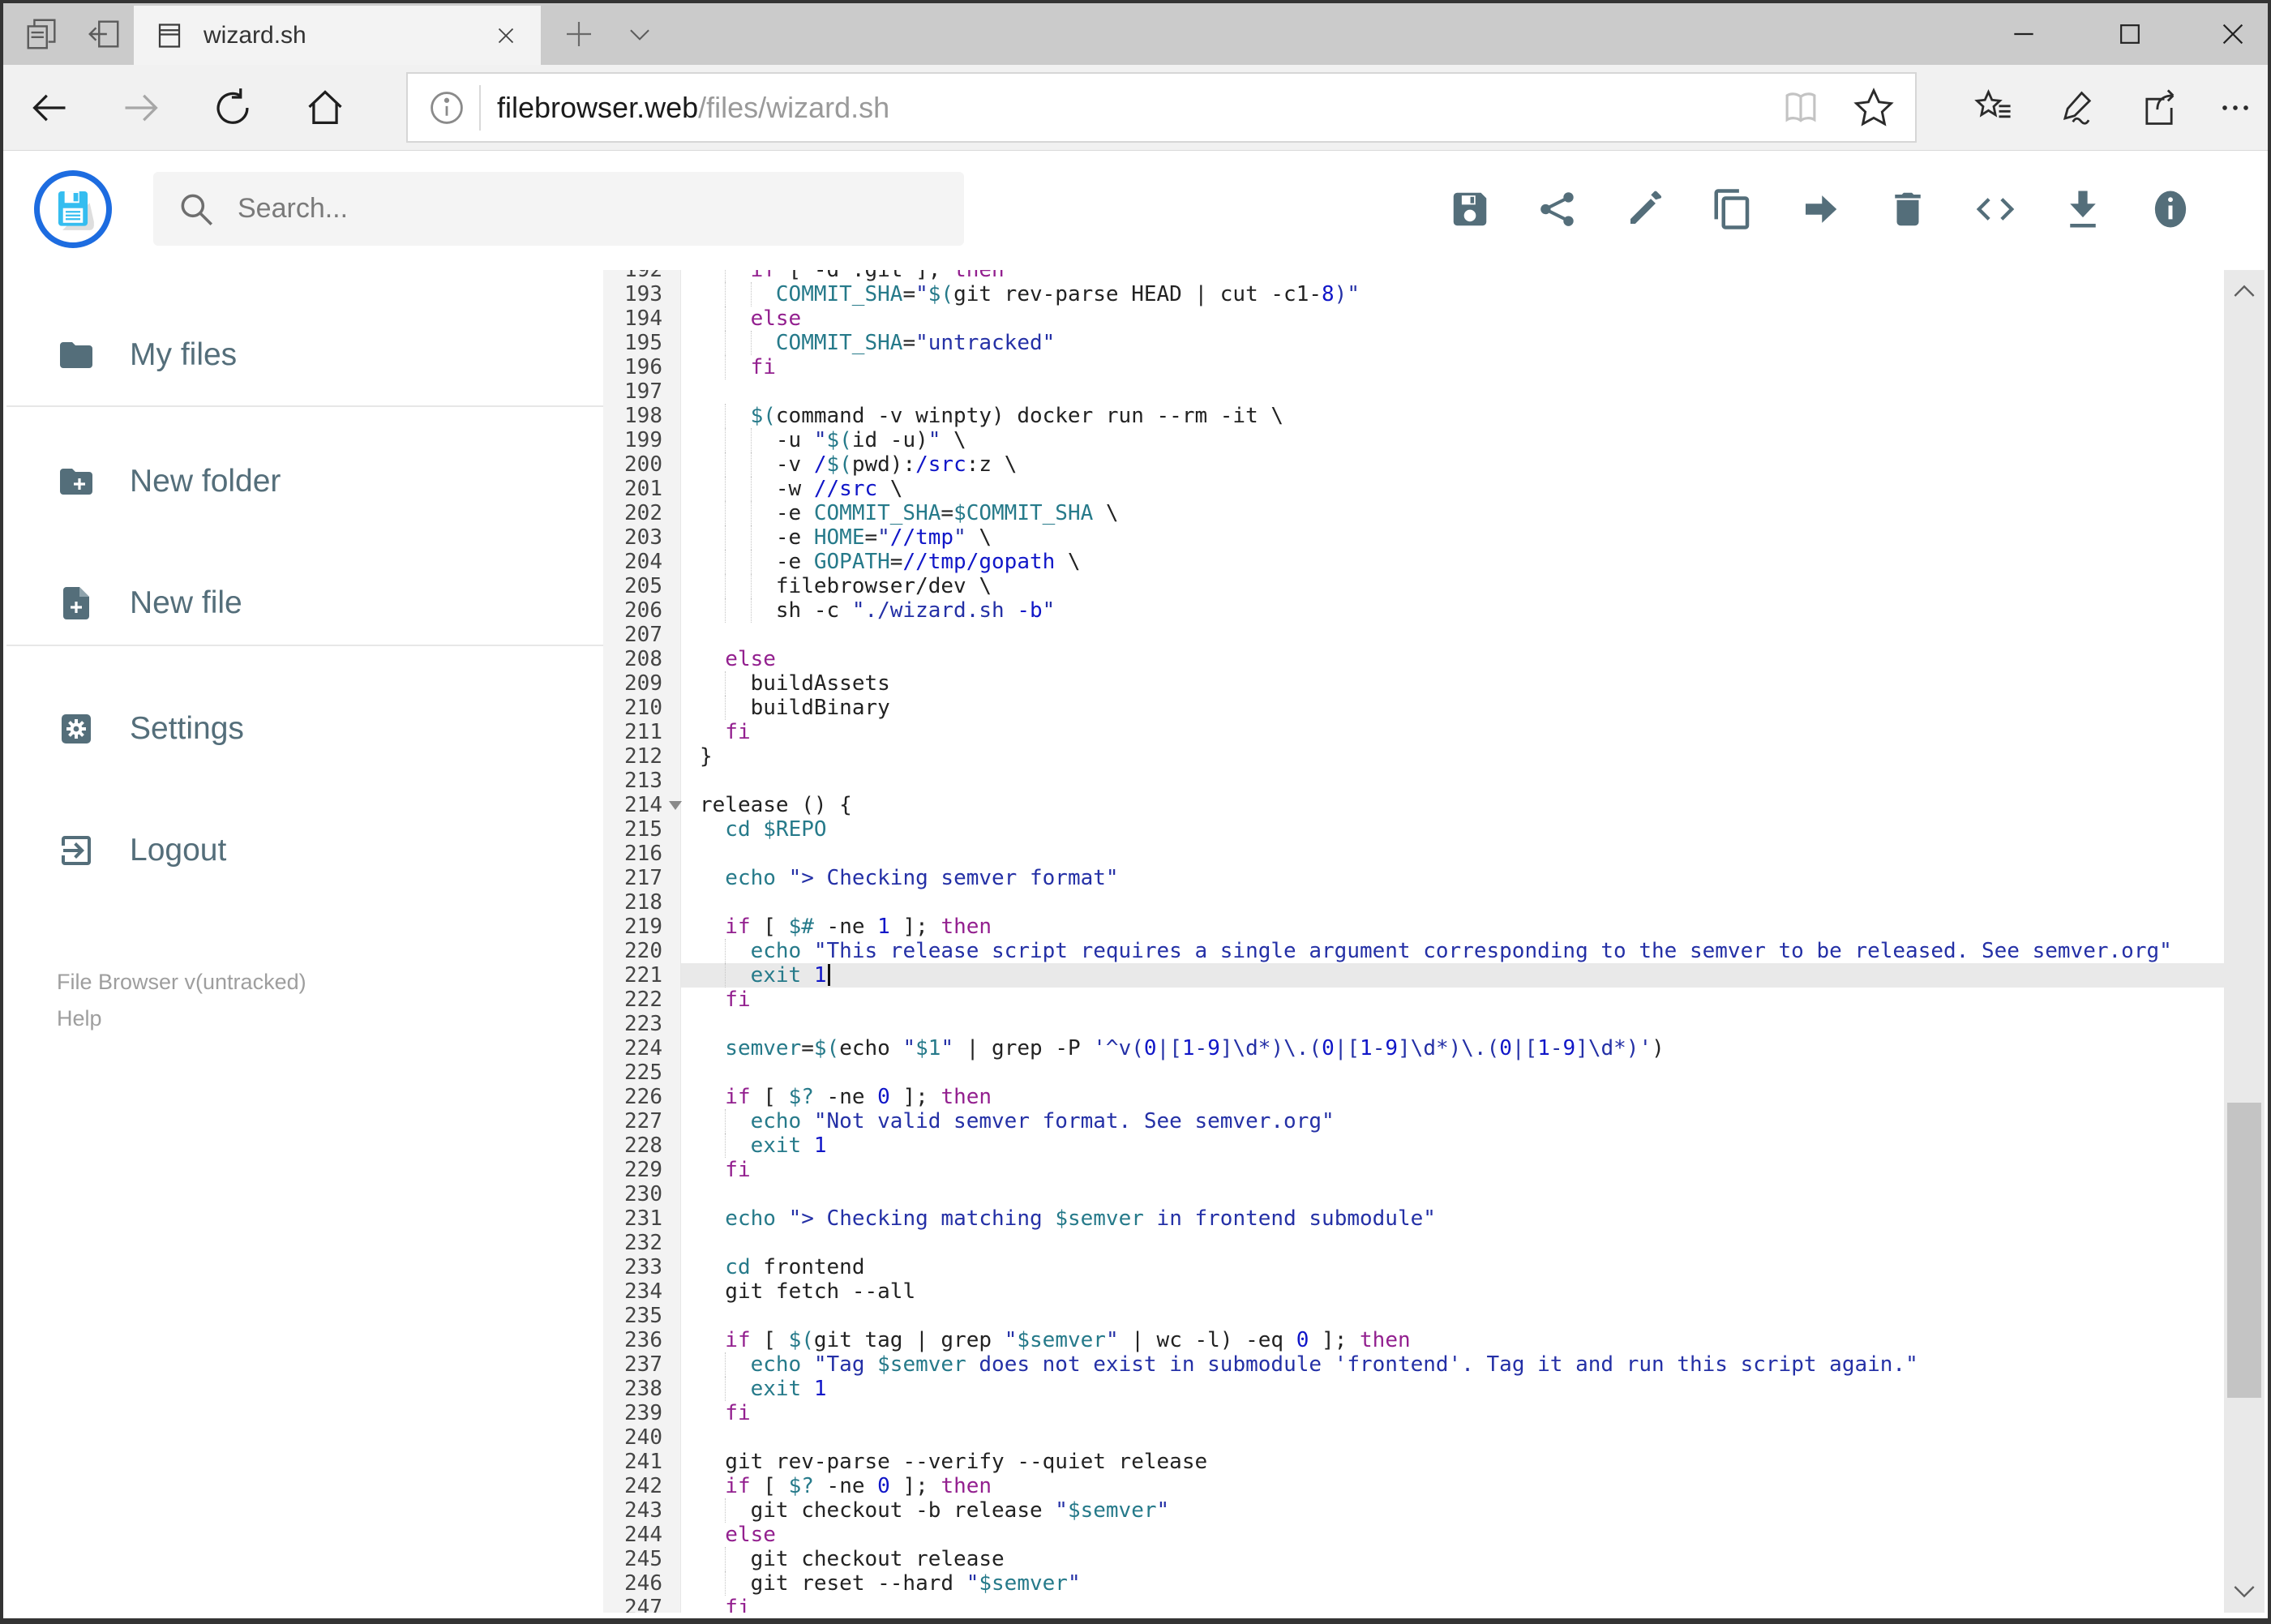 Image resolution: width=2271 pixels, height=1624 pixels. Describe the element at coordinates (1414, 1535) in the screenshot. I see `code-line: 244 else` at that location.